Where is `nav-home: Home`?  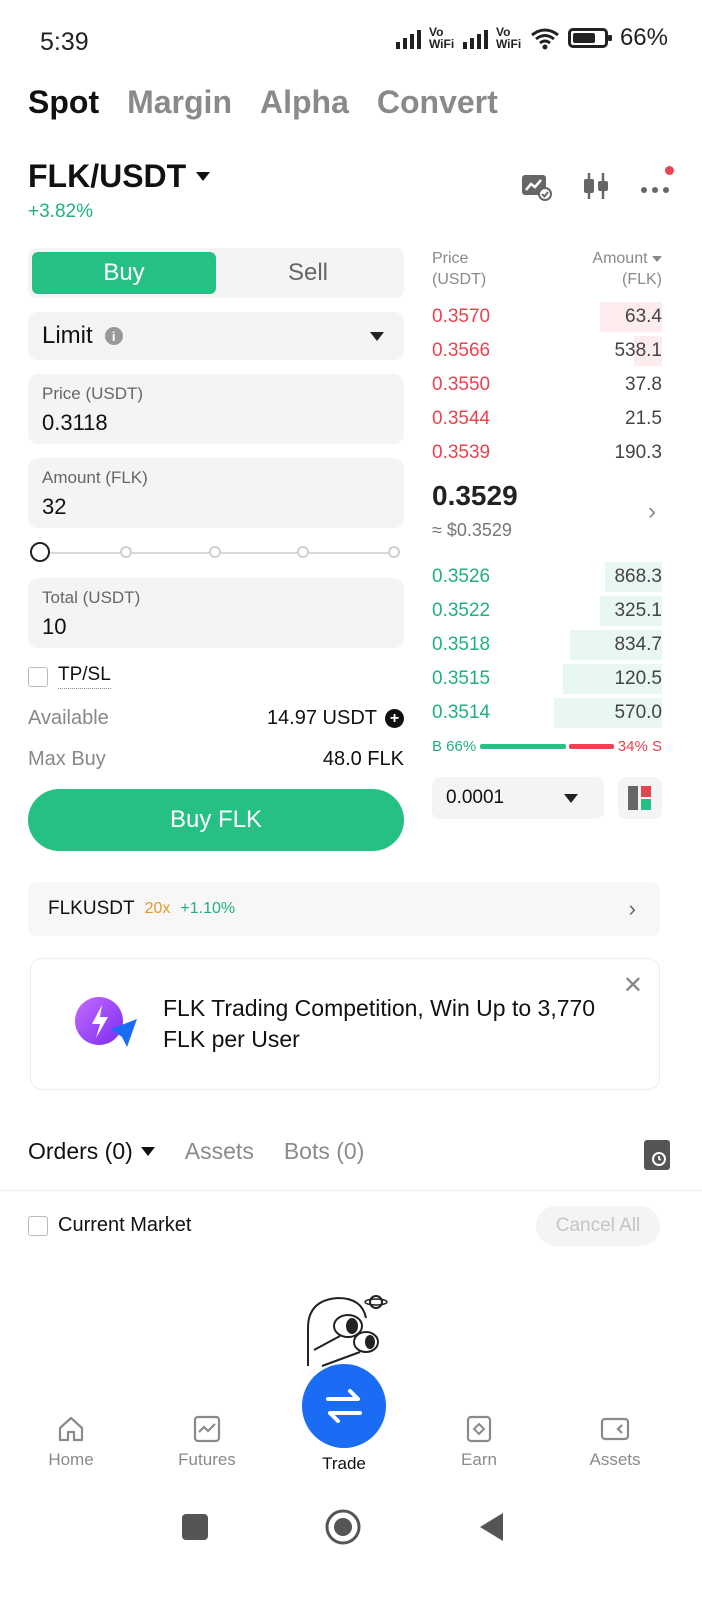
nav-home: Home is located at coordinates (71, 1442).